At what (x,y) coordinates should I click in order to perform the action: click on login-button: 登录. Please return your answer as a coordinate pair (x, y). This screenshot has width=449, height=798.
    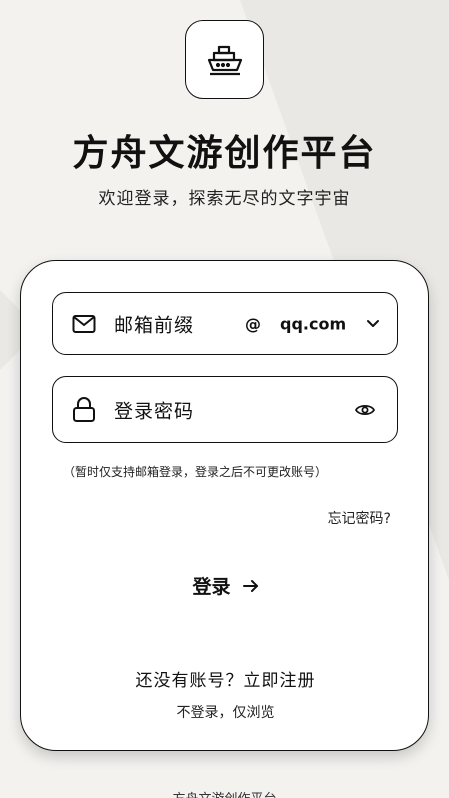
    Looking at the image, I should click on (225, 585).